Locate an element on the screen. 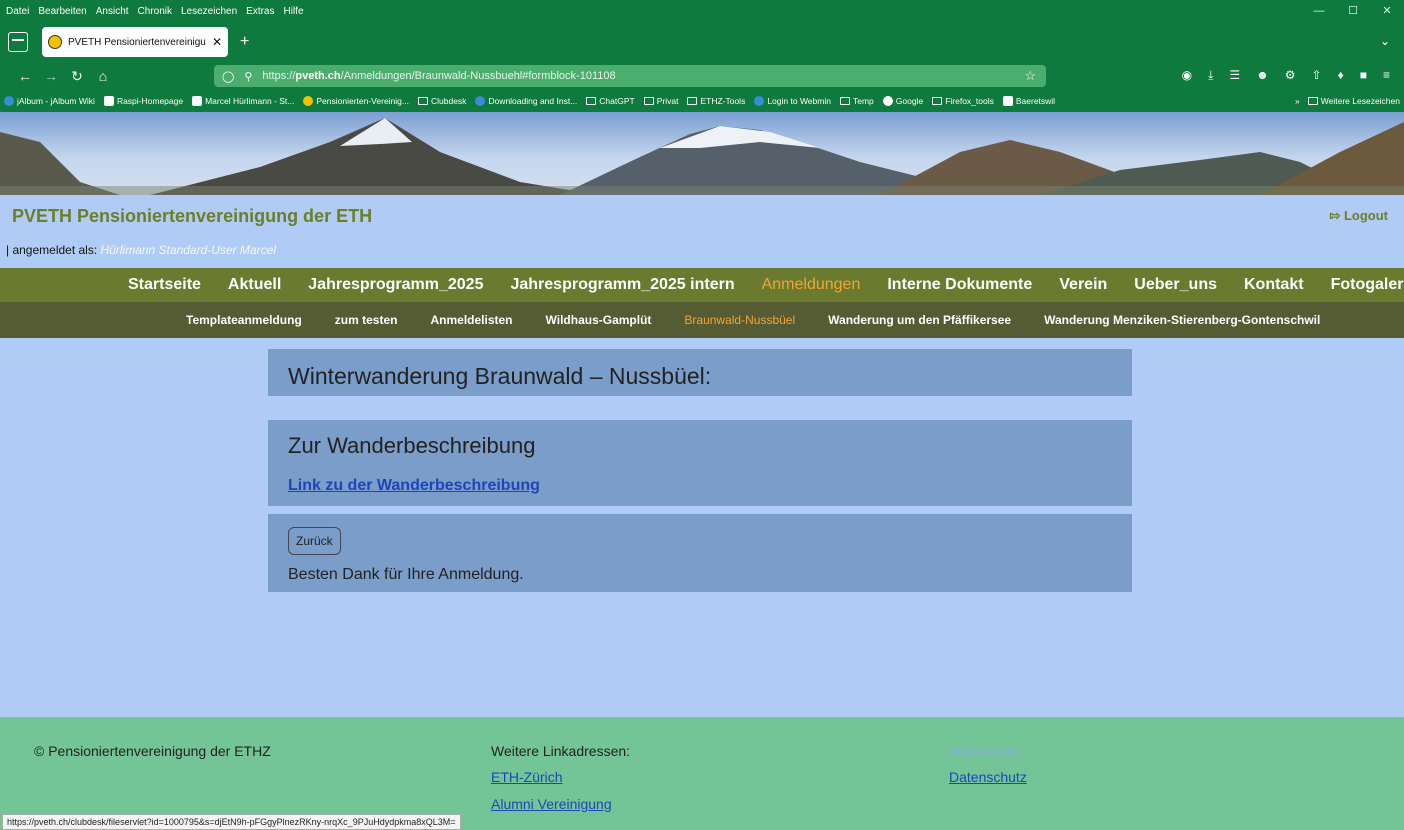  nav-item-ueber-uns: Ueber_uns is located at coordinates (1175, 285).